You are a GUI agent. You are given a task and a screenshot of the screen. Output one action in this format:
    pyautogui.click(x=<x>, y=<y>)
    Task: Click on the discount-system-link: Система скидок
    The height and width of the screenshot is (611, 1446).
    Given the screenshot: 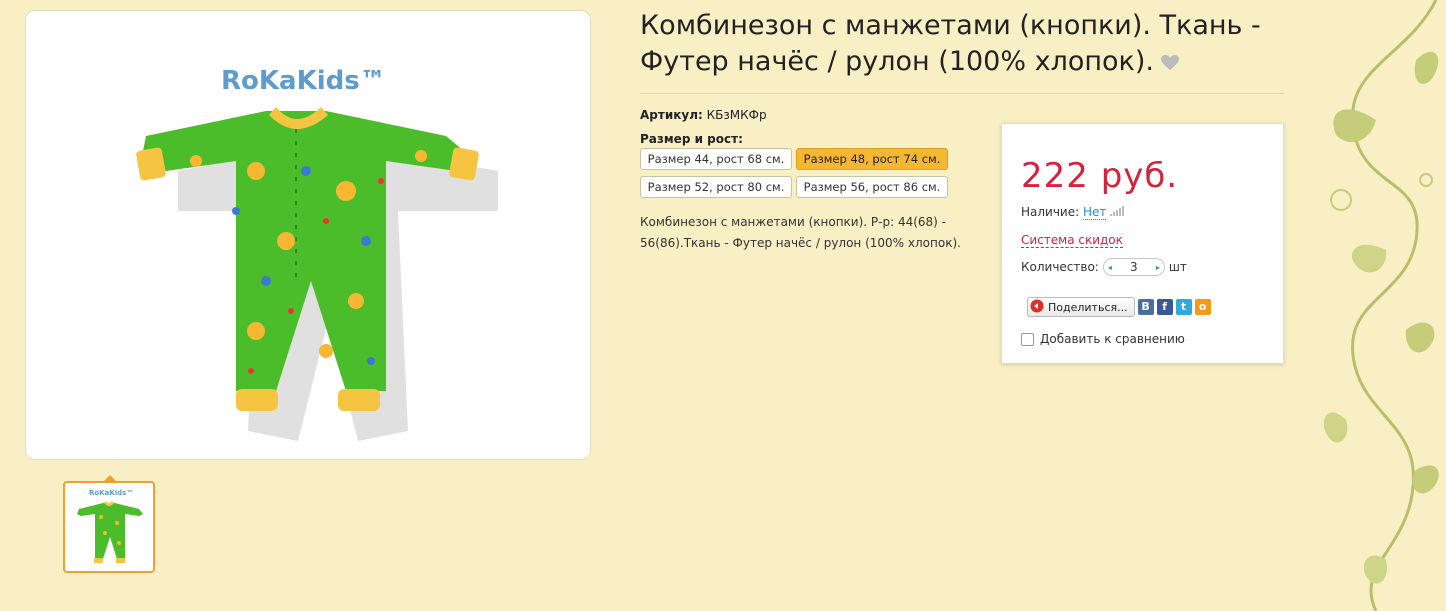 What is the action you would take?
    pyautogui.click(x=1072, y=240)
    